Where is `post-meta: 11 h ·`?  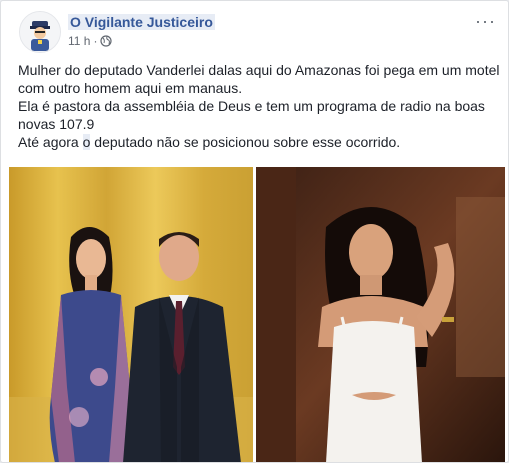
post-meta: 11 h · is located at coordinates (90, 41).